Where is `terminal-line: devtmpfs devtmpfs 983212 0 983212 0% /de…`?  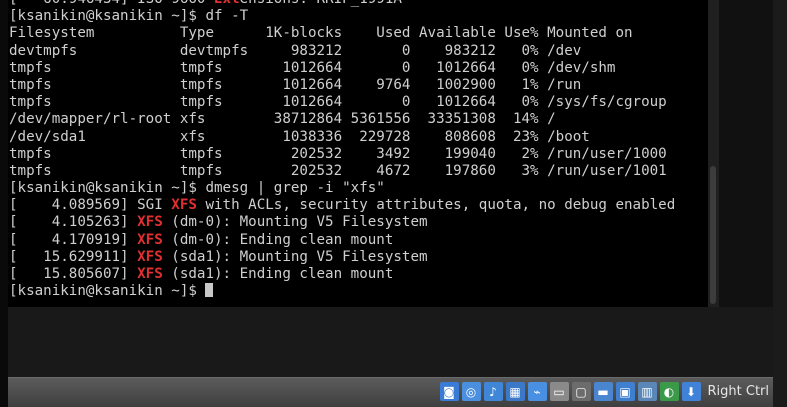 terminal-line: devtmpfs devtmpfs 983212 0 983212 0% /de… is located at coordinates (342, 51).